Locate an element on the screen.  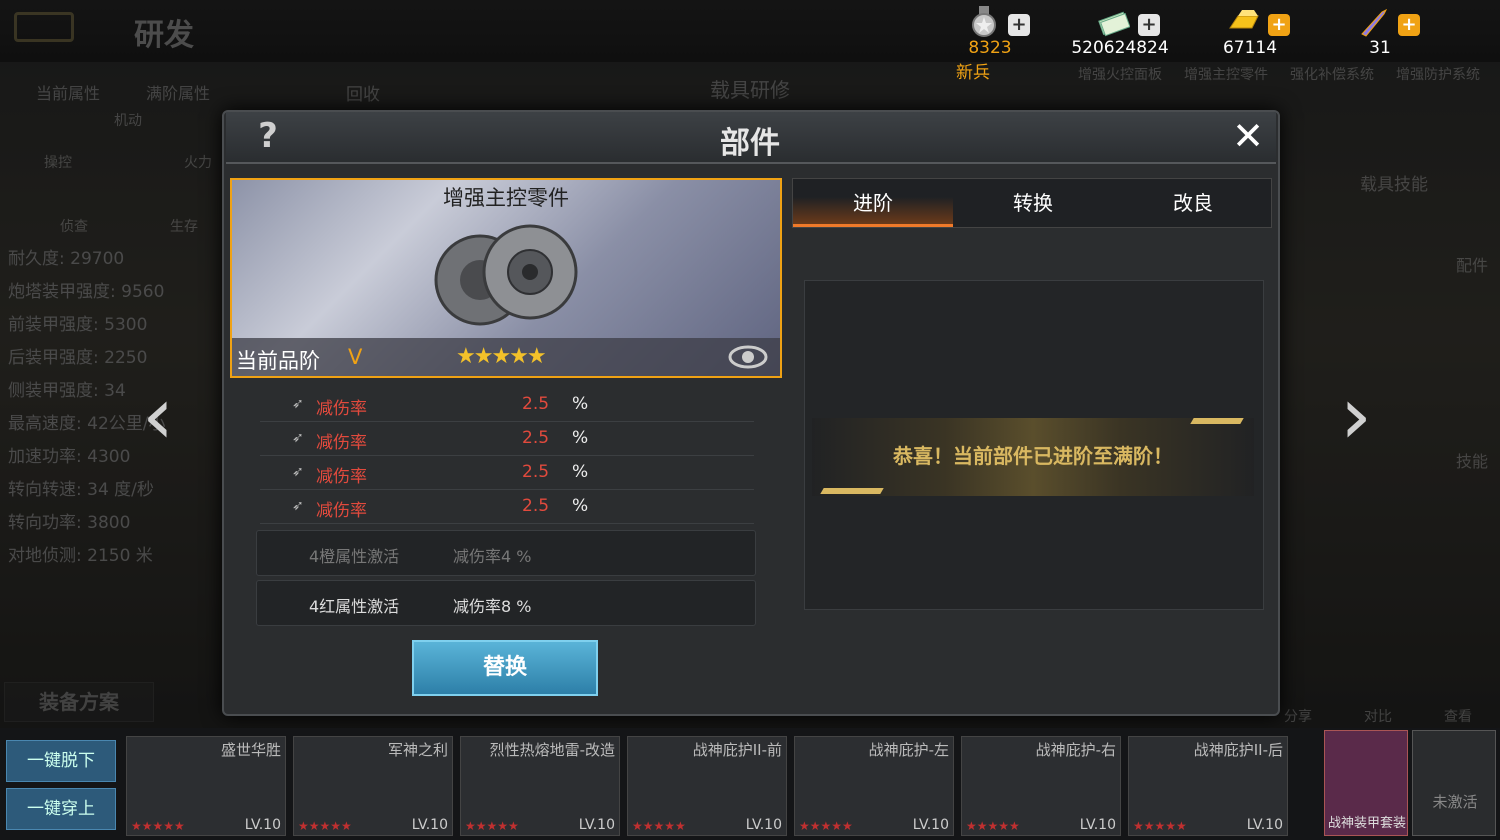
star-rating: ★★★★★ is located at coordinates (501, 356).